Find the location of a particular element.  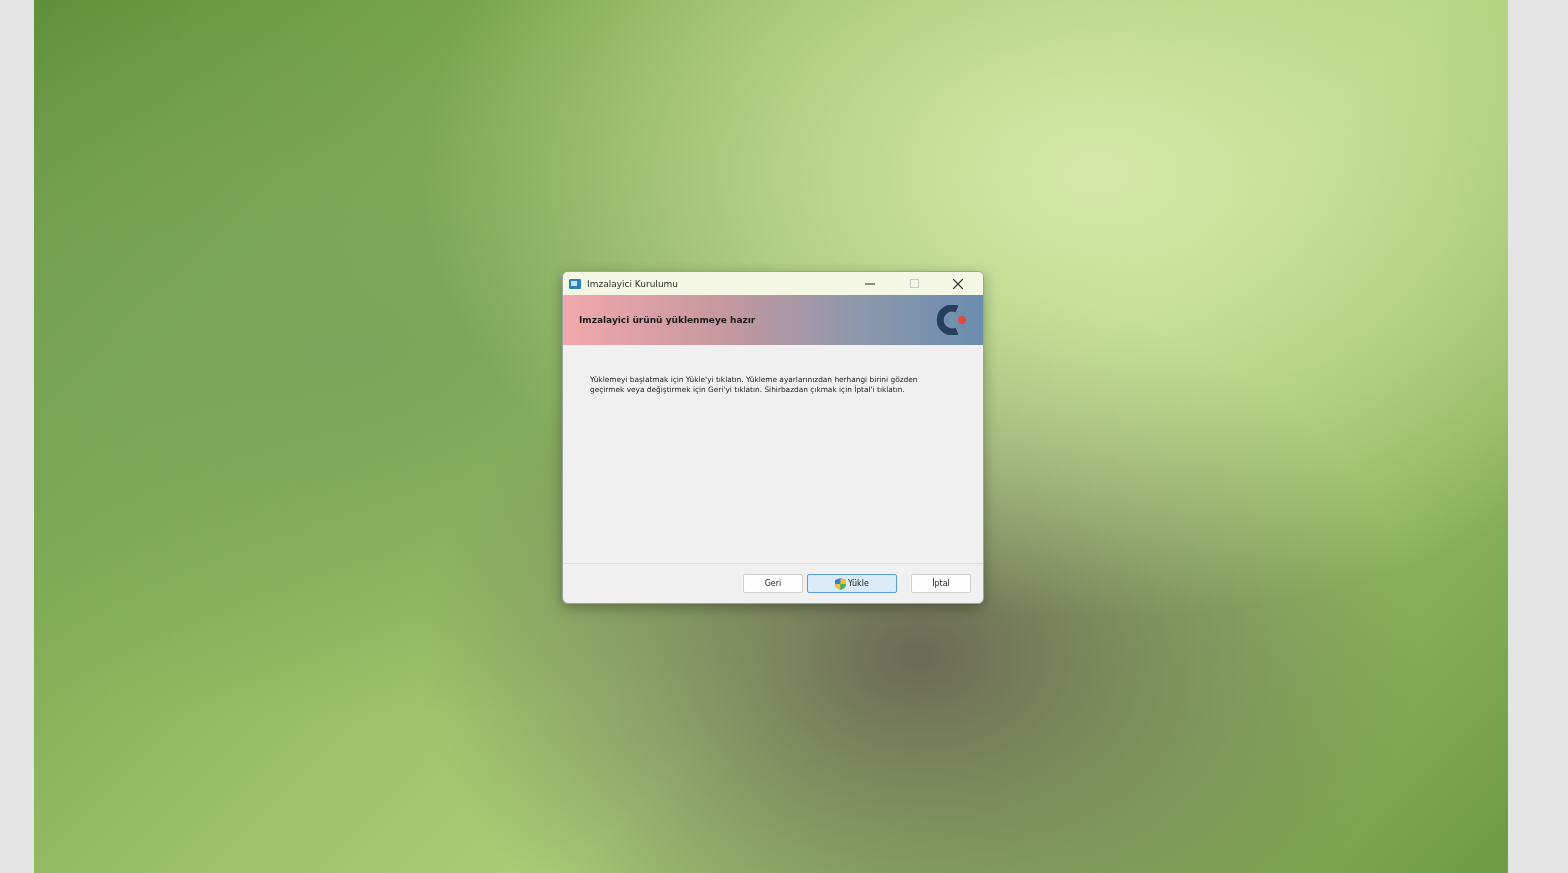

header-title: Imzalayici ürünü yüklenmeye hazır is located at coordinates (667, 320).